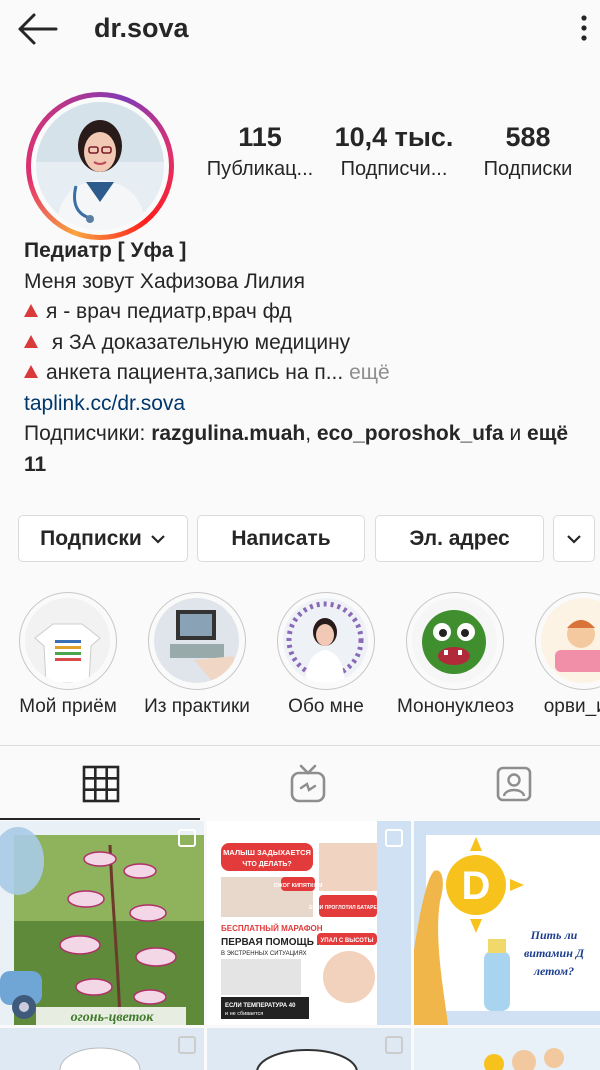 The image size is (600, 1070). I want to click on following-count-label: Подписки, so click(528, 169).